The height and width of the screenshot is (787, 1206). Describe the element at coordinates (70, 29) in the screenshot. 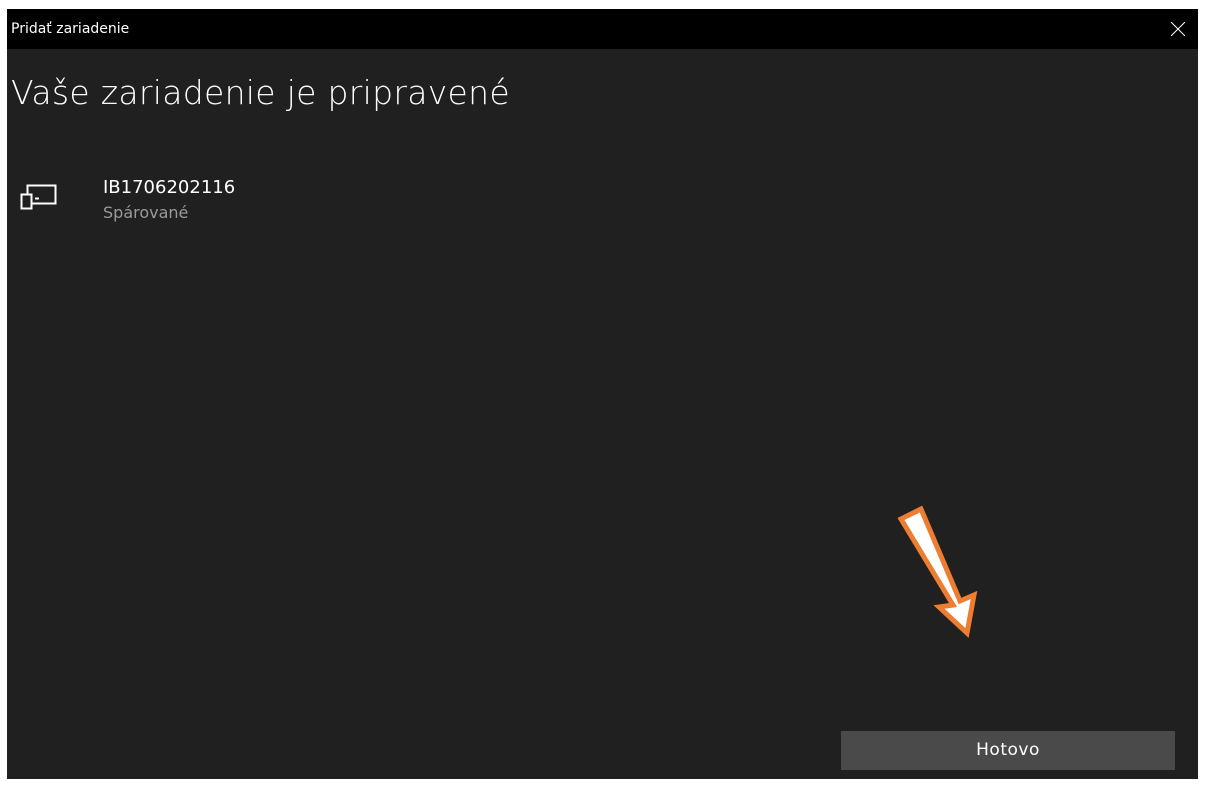

I see `window-title: Pridať zariadenie` at that location.